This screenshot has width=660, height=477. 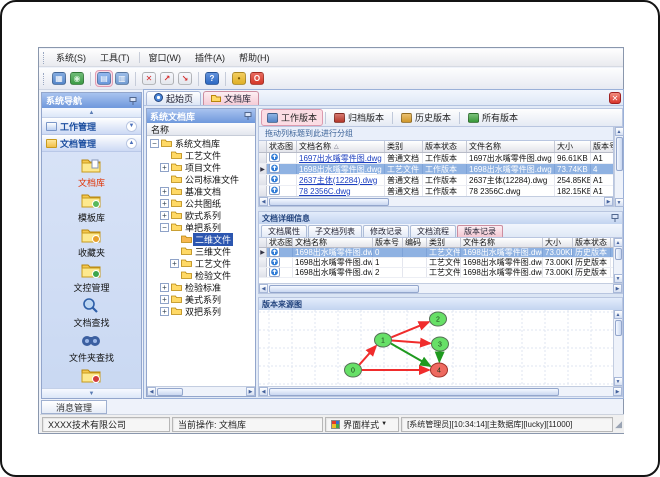 What do you see at coordinates (254, 57) in the screenshot?
I see `menu-item-4: 帮助(H)` at bounding box center [254, 57].